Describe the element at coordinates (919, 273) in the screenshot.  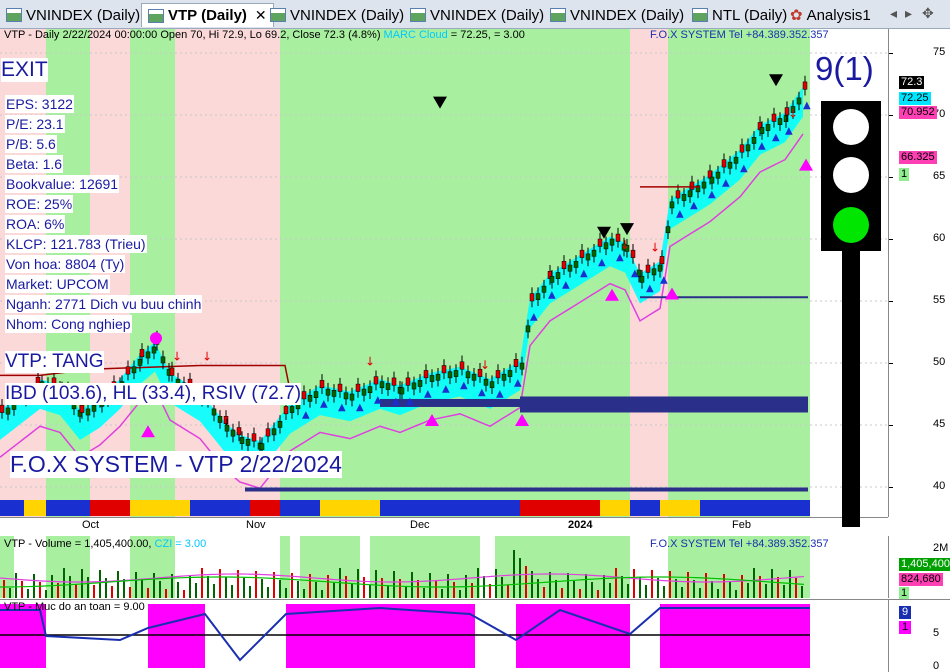
I see `price-axis: 75 70 65 60 55 50 45 40 72.3 72.25 70.952 66.325 1` at that location.